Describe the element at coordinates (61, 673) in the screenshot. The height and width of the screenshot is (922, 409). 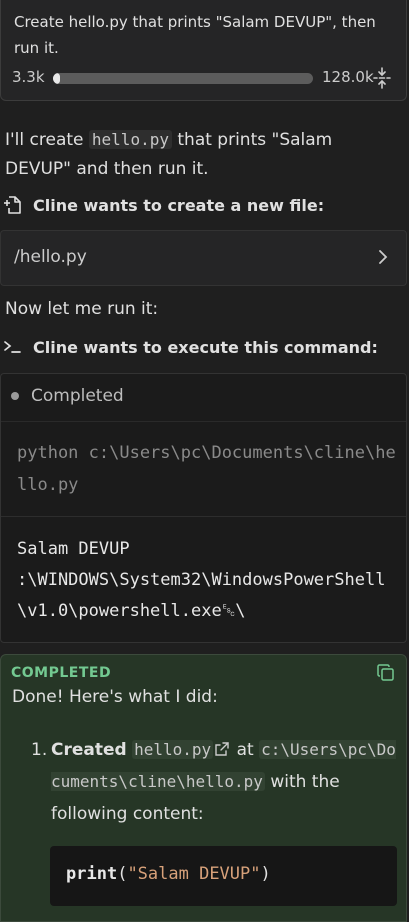
I see `completion-label: COMPLETED` at that location.